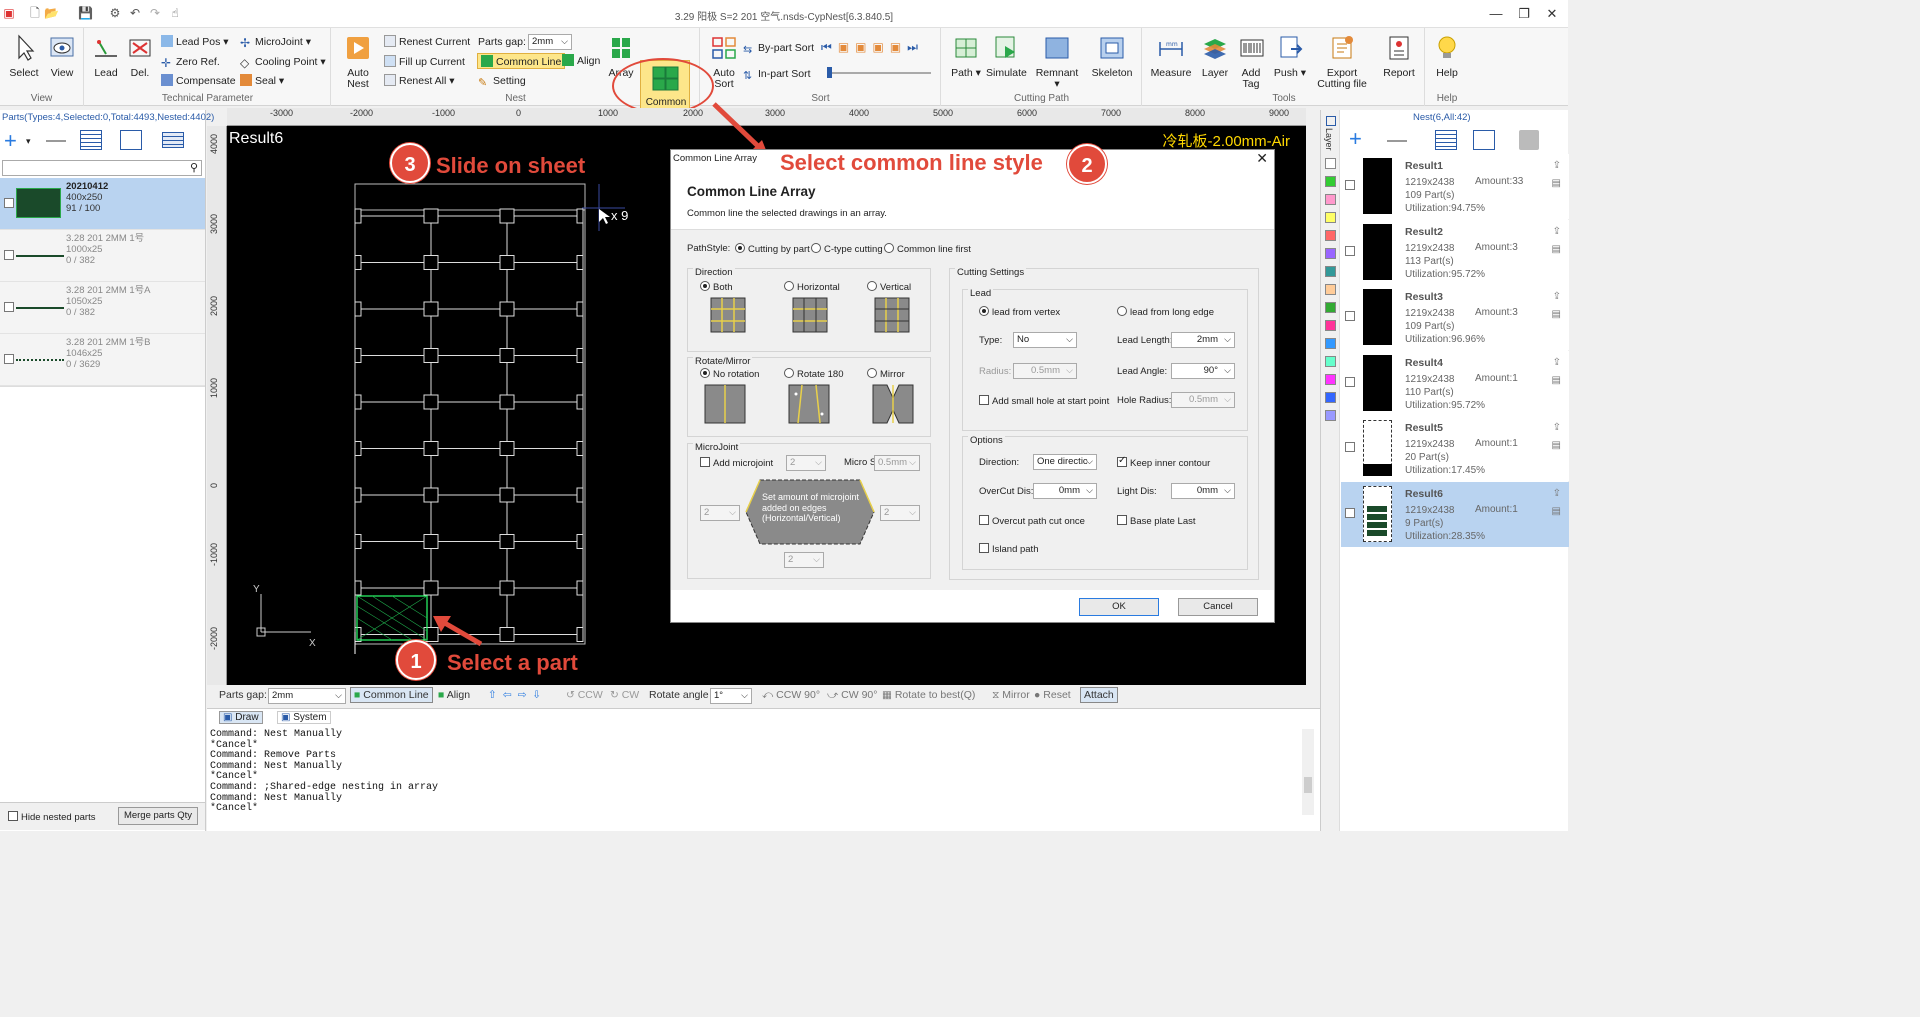 The image size is (1920, 1017). I want to click on restore-button: ❐, so click(1524, 14).